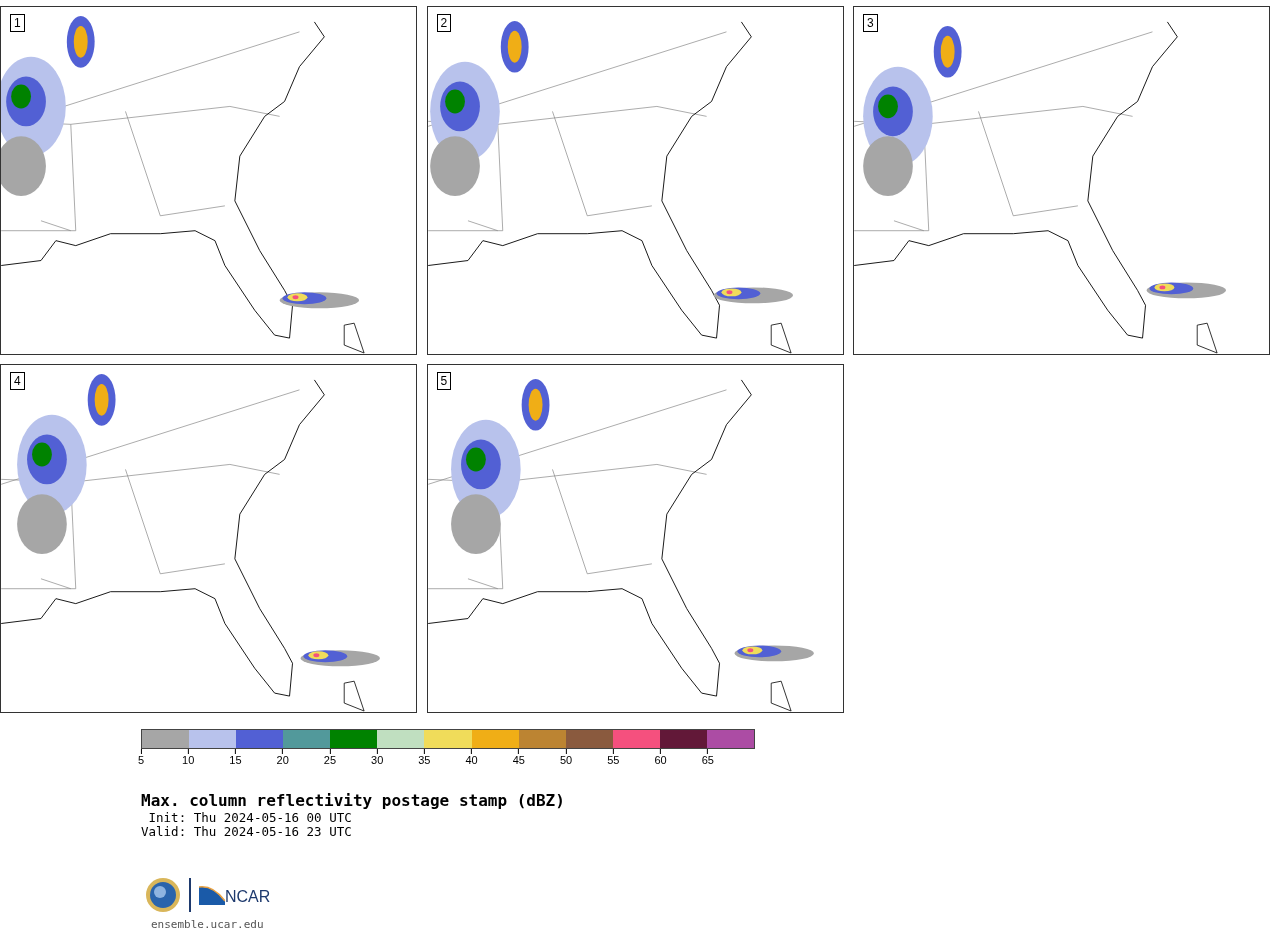  Describe the element at coordinates (282, 760) in the screenshot. I see `tick-label: 20` at that location.